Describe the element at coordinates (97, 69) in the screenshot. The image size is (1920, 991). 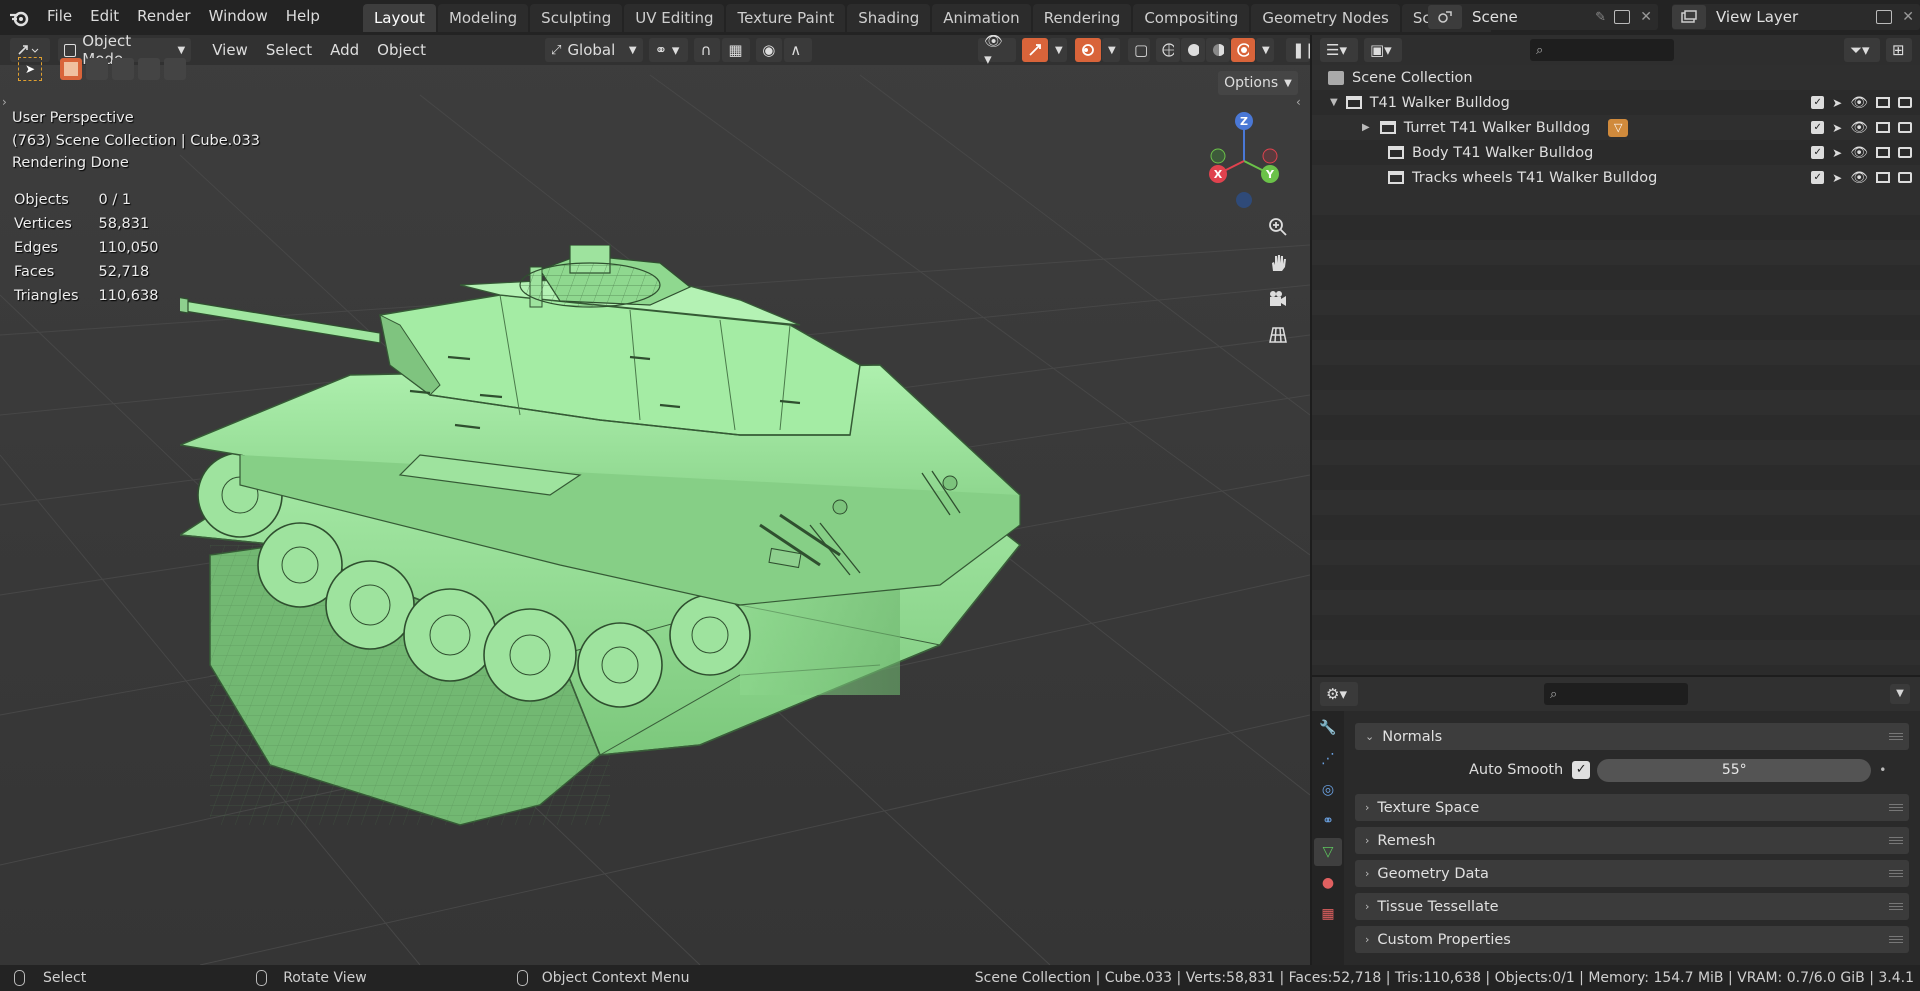
I see `select-extend-icon` at that location.